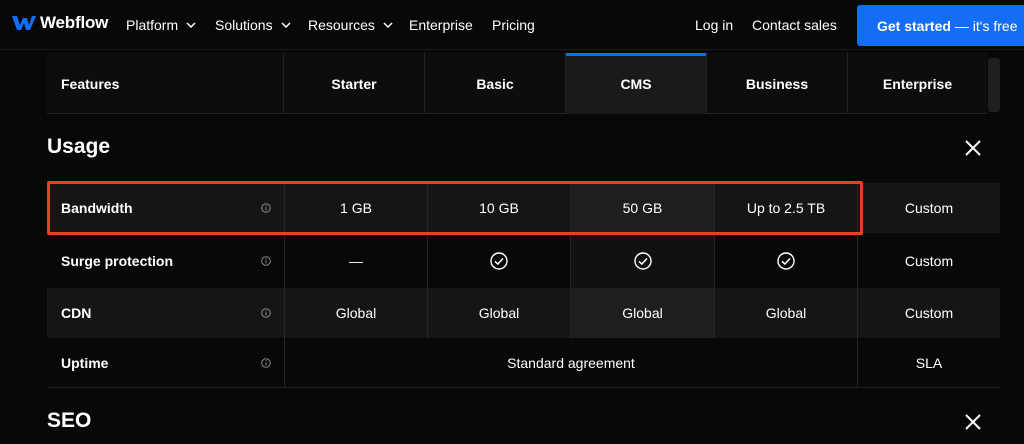 The image size is (1024, 444). What do you see at coordinates (166, 362) in the screenshot?
I see `feature-label: Uptime` at bounding box center [166, 362].